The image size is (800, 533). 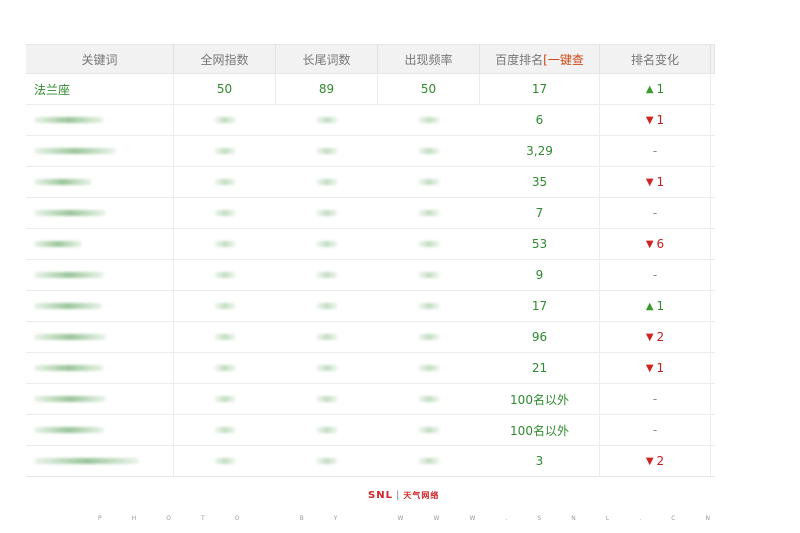 I want to click on index-cell: 50, so click(x=225, y=89).